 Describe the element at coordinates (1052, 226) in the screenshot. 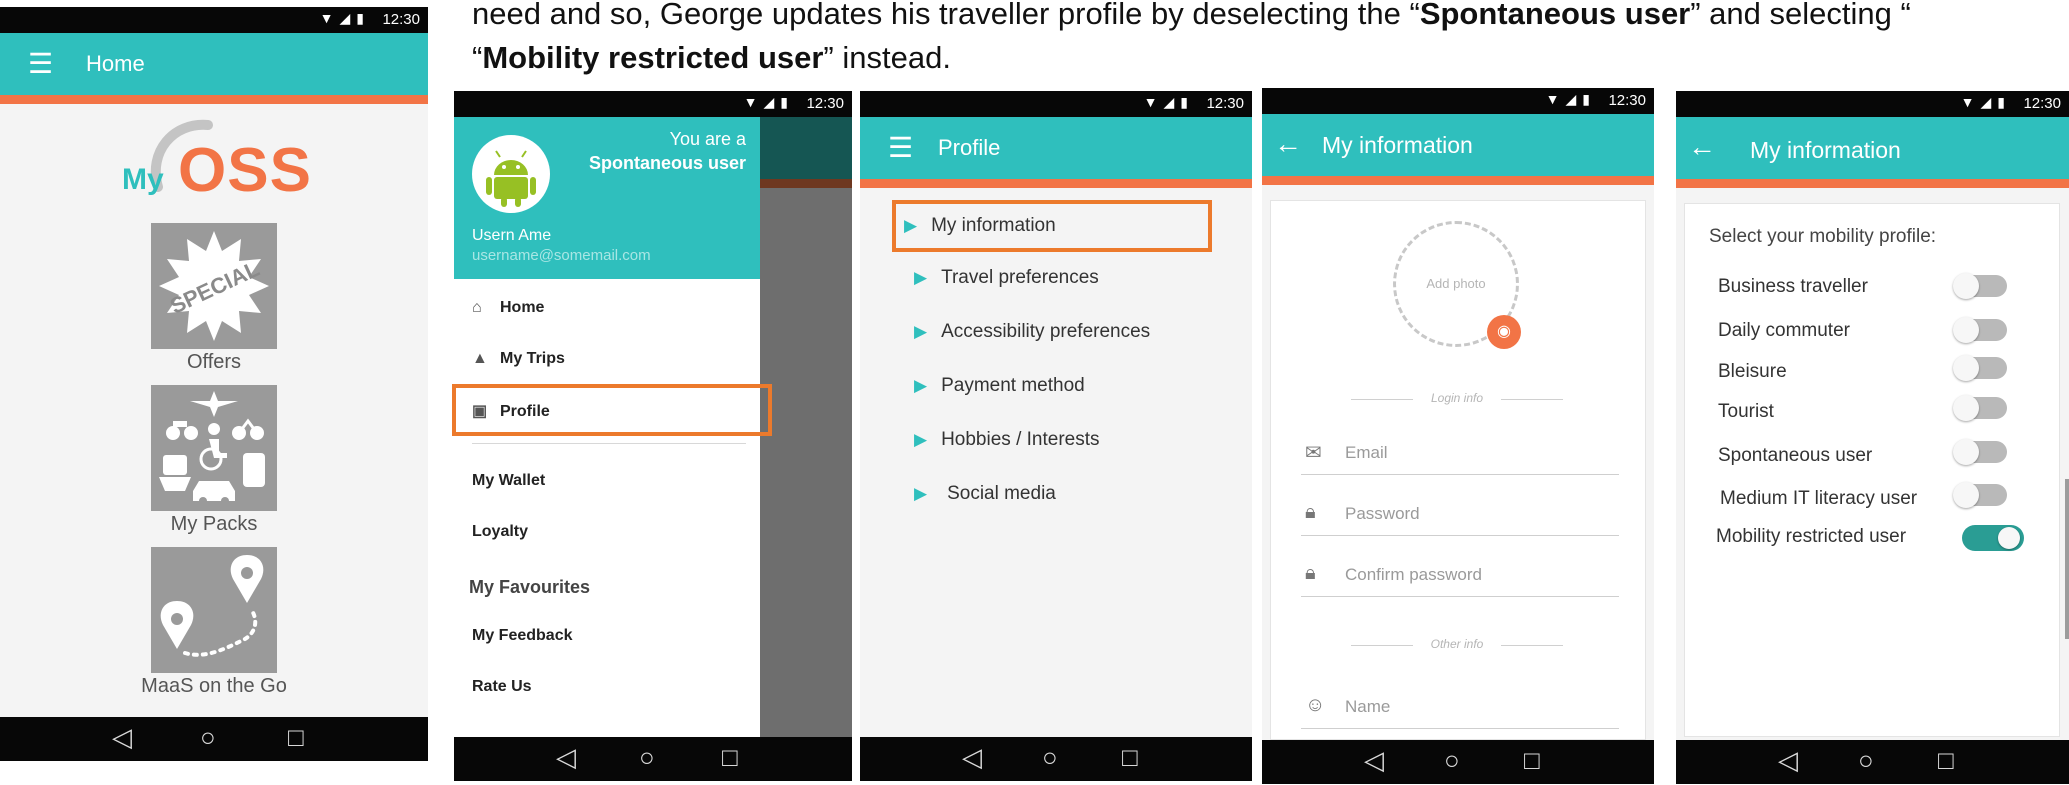

I see `my-information-highlight-box` at that location.